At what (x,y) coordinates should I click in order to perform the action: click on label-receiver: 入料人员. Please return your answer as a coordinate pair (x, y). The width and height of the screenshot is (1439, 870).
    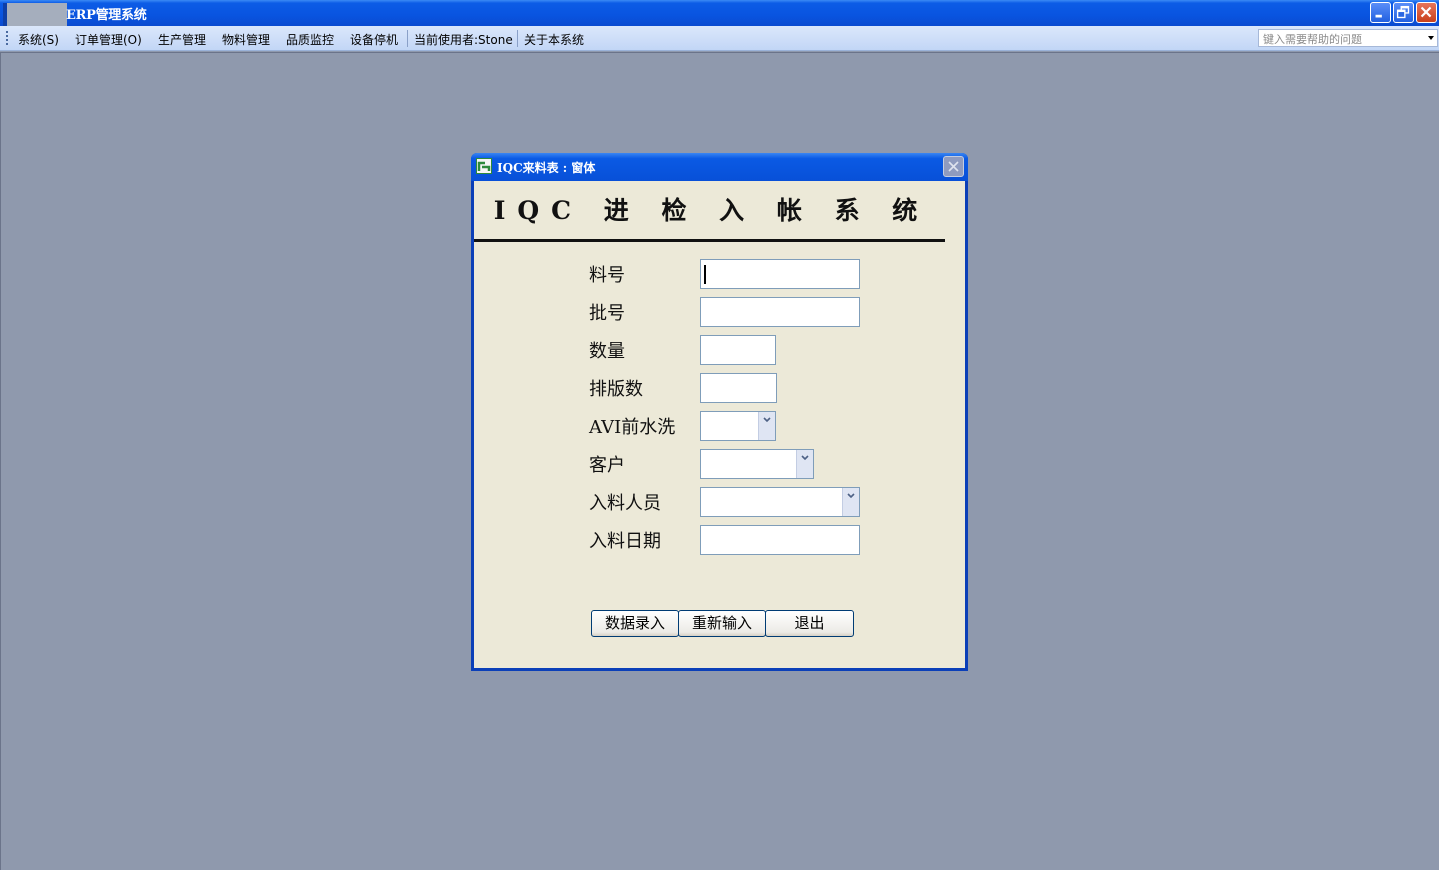
    Looking at the image, I should click on (625, 503).